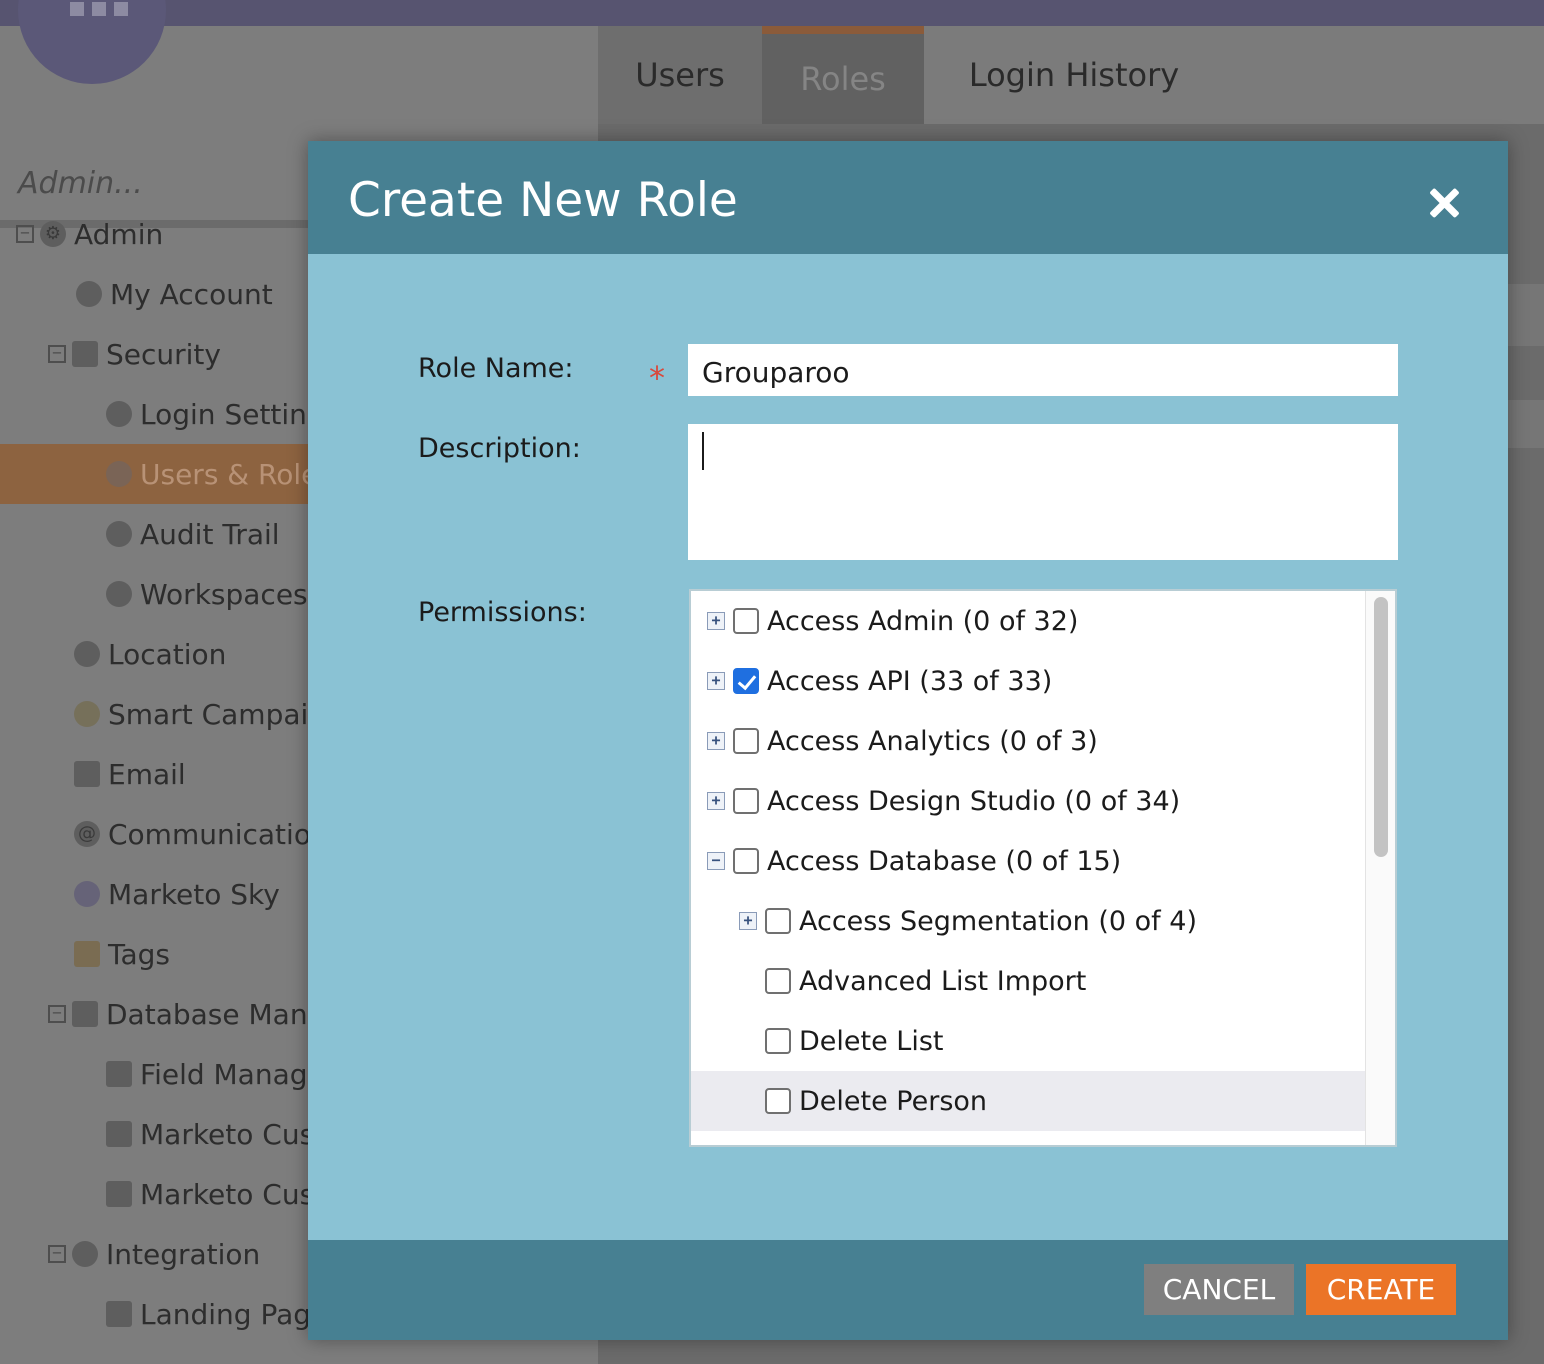 This screenshot has width=1544, height=1364. I want to click on sidebar-item-tags: Tags, so click(122, 954).